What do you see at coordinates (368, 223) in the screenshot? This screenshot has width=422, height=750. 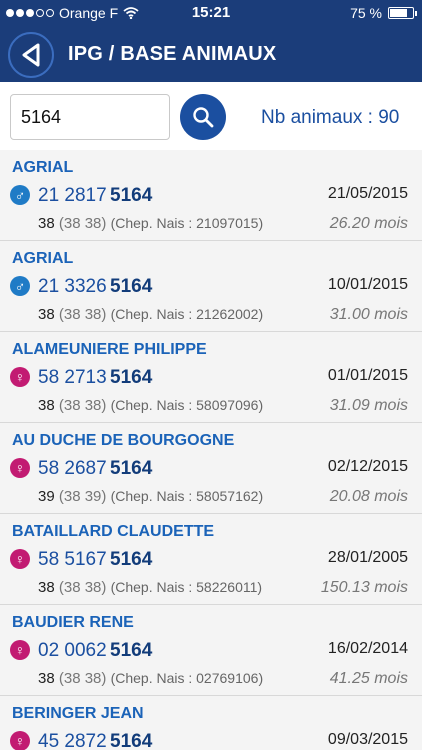 I see `animal-age: 26.20 mois` at bounding box center [368, 223].